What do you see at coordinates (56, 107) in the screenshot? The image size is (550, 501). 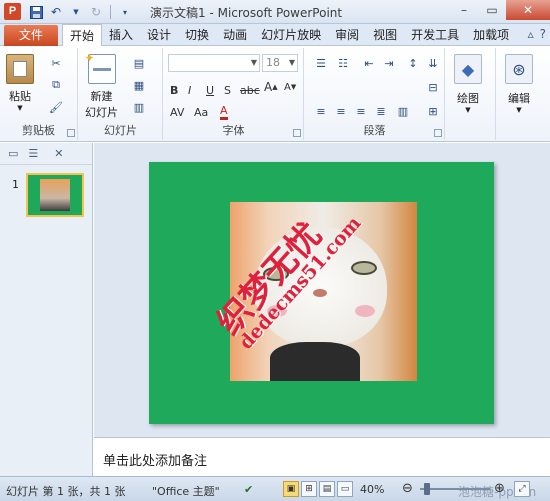 I see `format-painter-icon: 🖌` at bounding box center [56, 107].